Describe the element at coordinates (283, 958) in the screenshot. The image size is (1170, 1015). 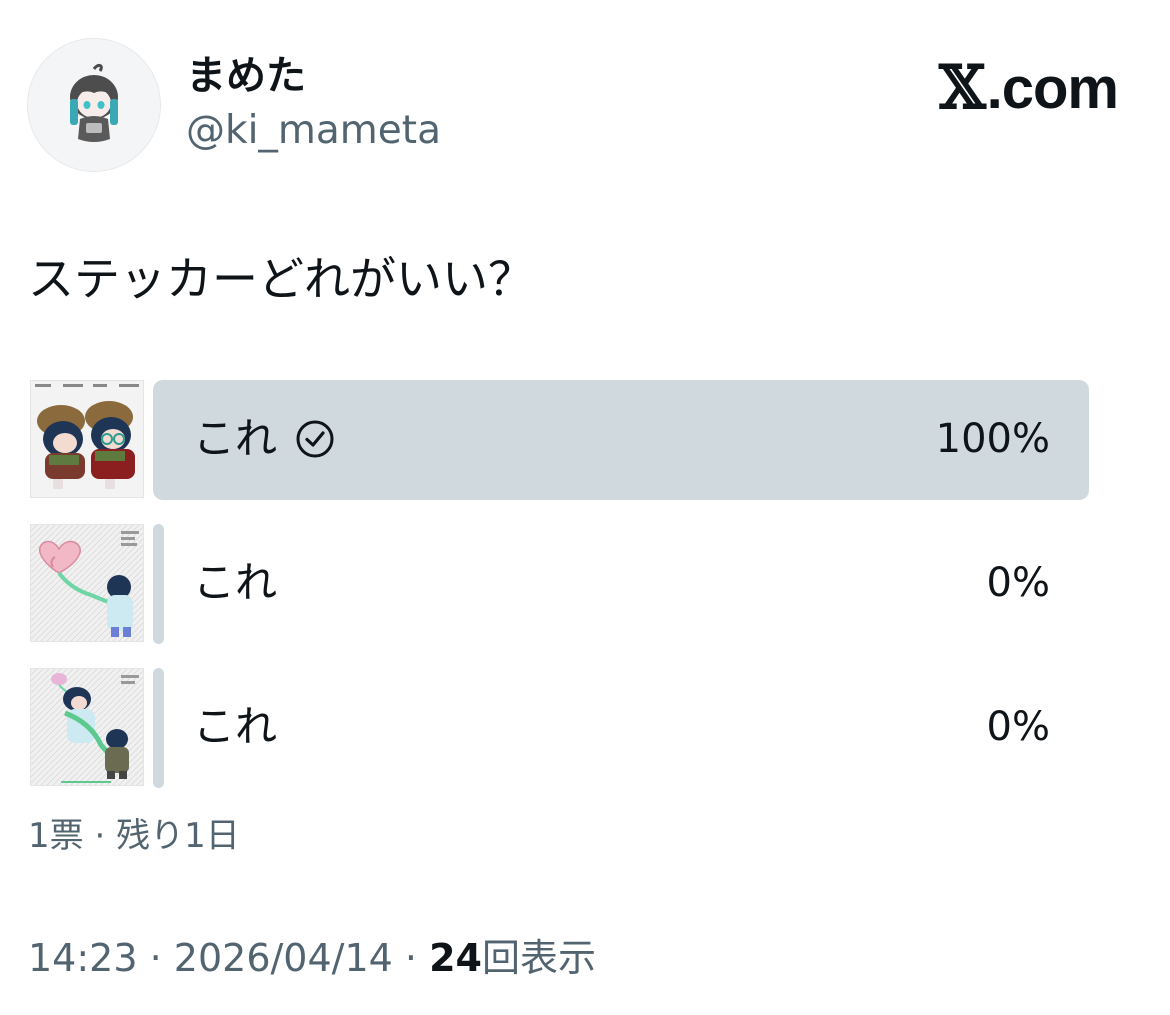
I see `tweet-date: 2026/04/14` at that location.